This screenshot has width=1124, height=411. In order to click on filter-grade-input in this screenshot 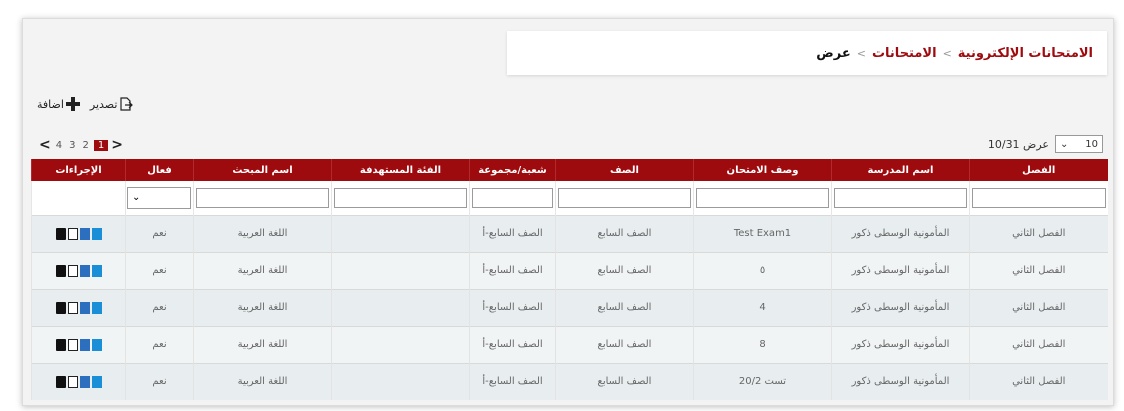, I will do `click(624, 197)`.